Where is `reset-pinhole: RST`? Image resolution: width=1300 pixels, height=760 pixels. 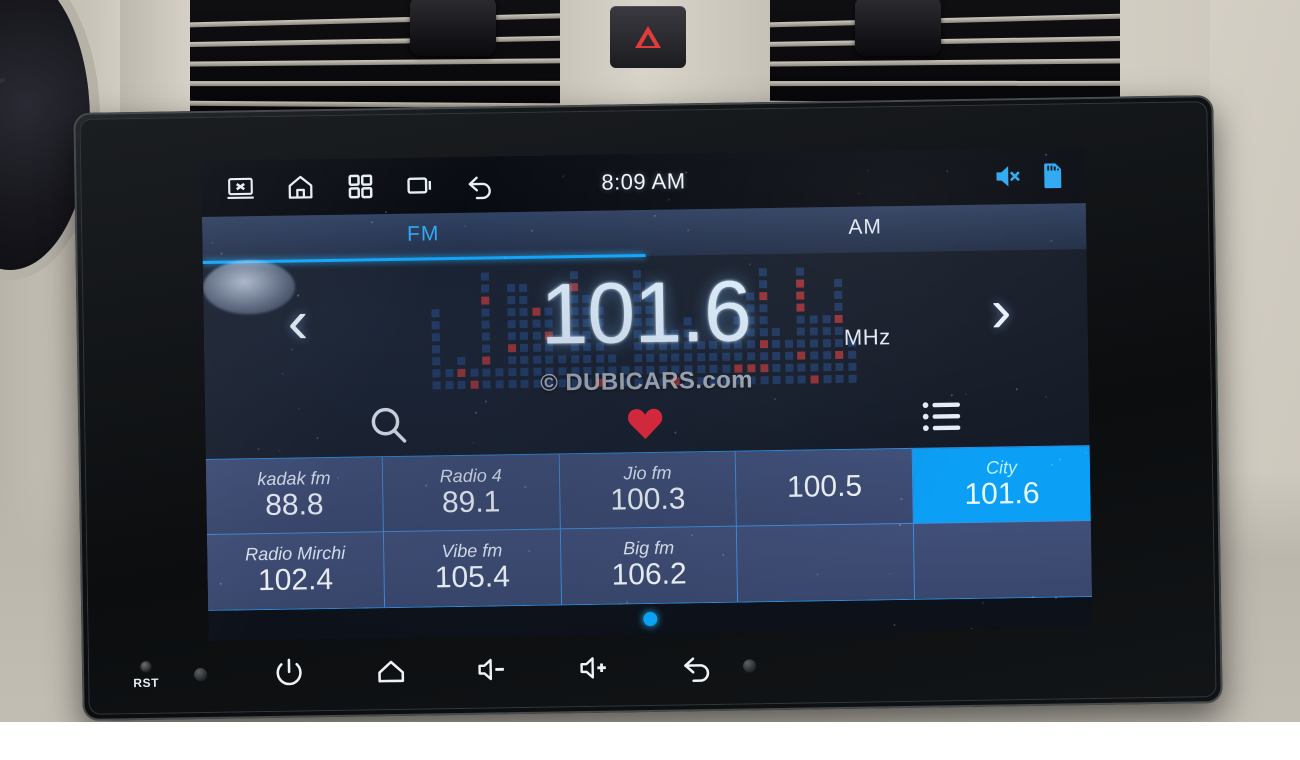 reset-pinhole: RST is located at coordinates (146, 675).